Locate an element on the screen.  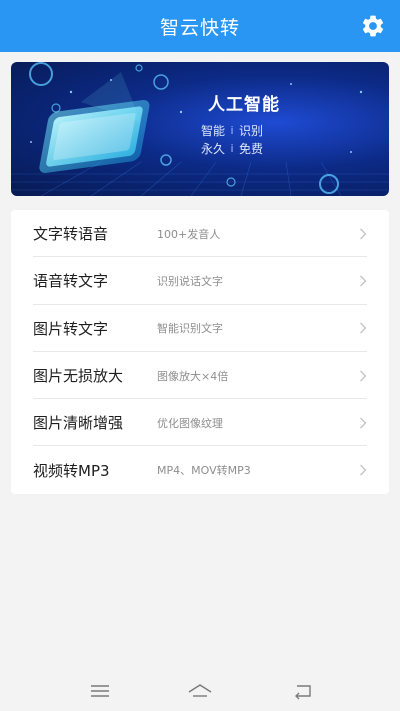
menu-item-desc: 100+发音人 is located at coordinates (189, 234).